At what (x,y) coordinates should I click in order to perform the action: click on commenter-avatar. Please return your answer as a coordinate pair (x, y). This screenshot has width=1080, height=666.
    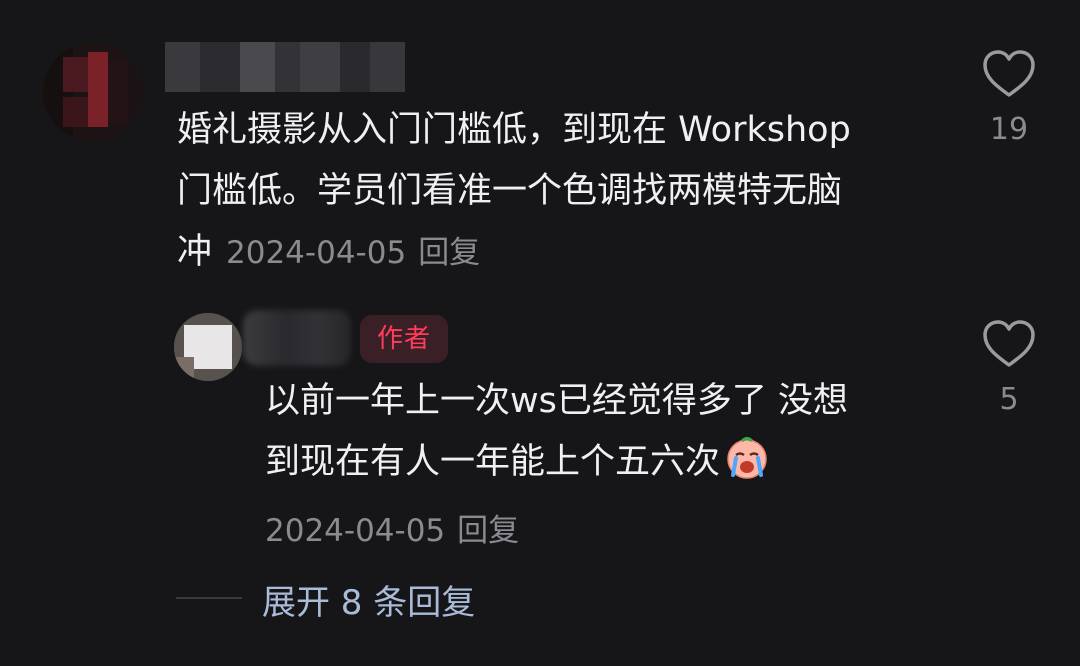
    Looking at the image, I should click on (93, 92).